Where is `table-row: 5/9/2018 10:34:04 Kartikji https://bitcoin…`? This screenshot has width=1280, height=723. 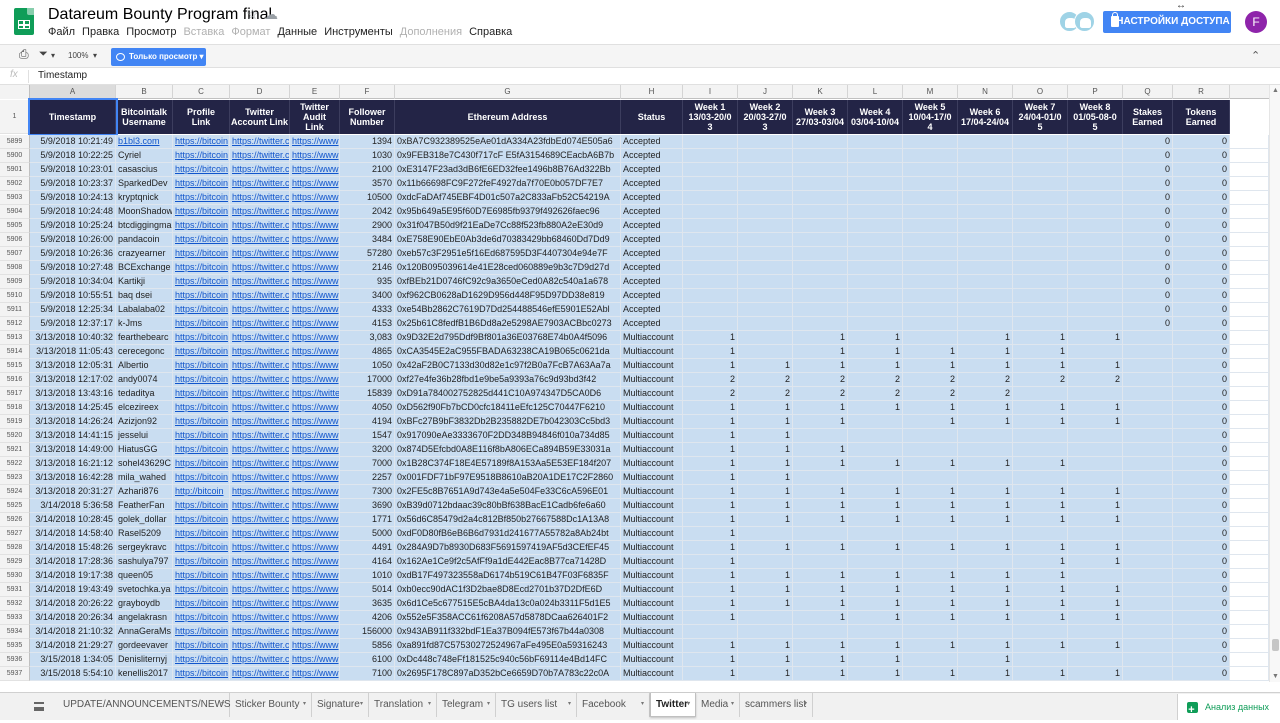
table-row: 5/9/2018 10:34:04 Kartikji https://bitcoin… is located at coordinates (649, 282).